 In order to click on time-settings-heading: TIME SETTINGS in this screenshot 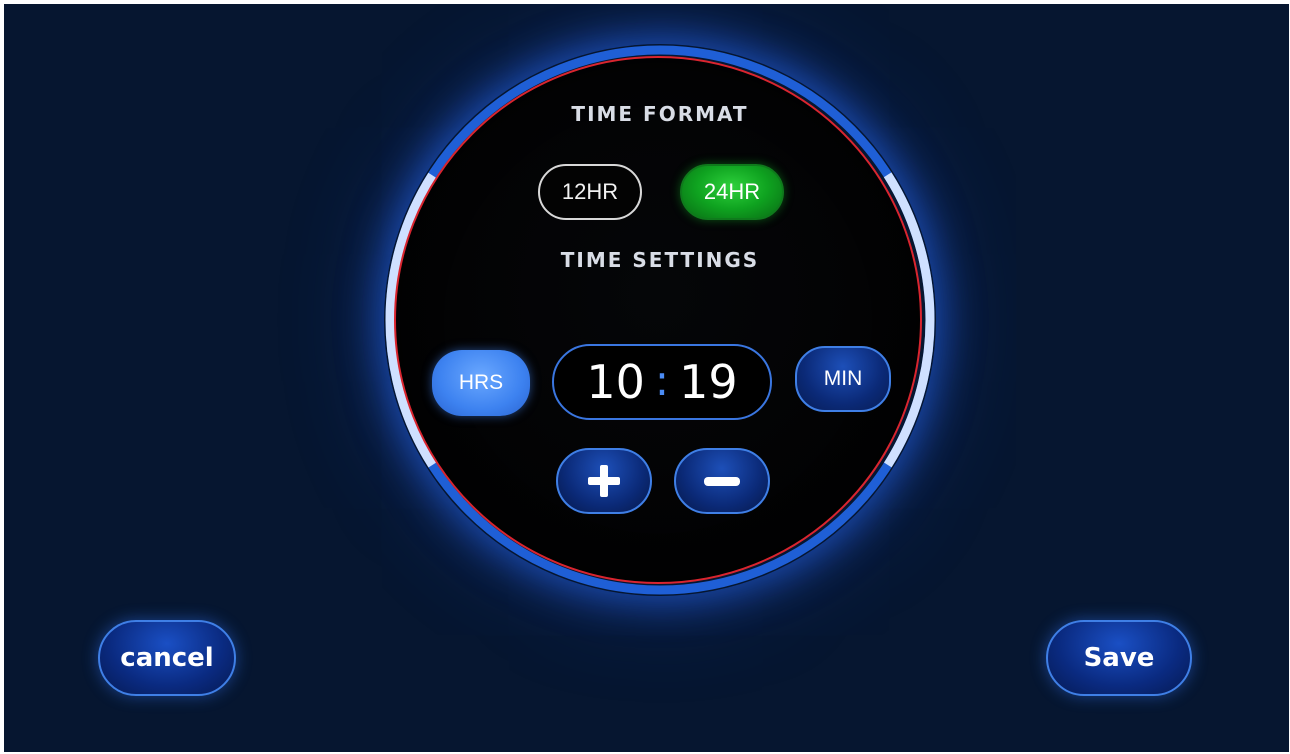, I will do `click(660, 260)`.